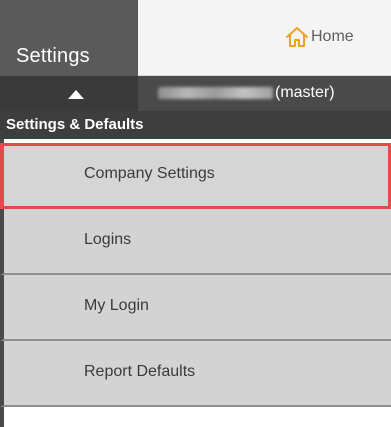 This screenshot has height=427, width=391. Describe the element at coordinates (305, 92) in the screenshot. I see `account-suffix: (master)` at that location.